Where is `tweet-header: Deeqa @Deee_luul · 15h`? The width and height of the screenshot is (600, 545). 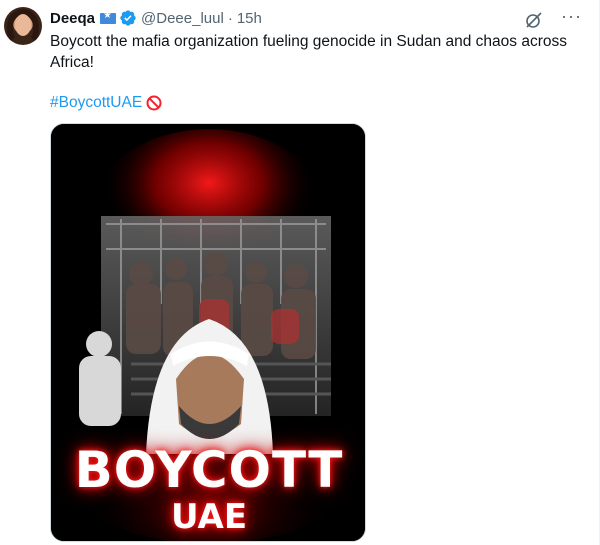 tweet-header: Deeqa @Deee_luul · 15h is located at coordinates (156, 18).